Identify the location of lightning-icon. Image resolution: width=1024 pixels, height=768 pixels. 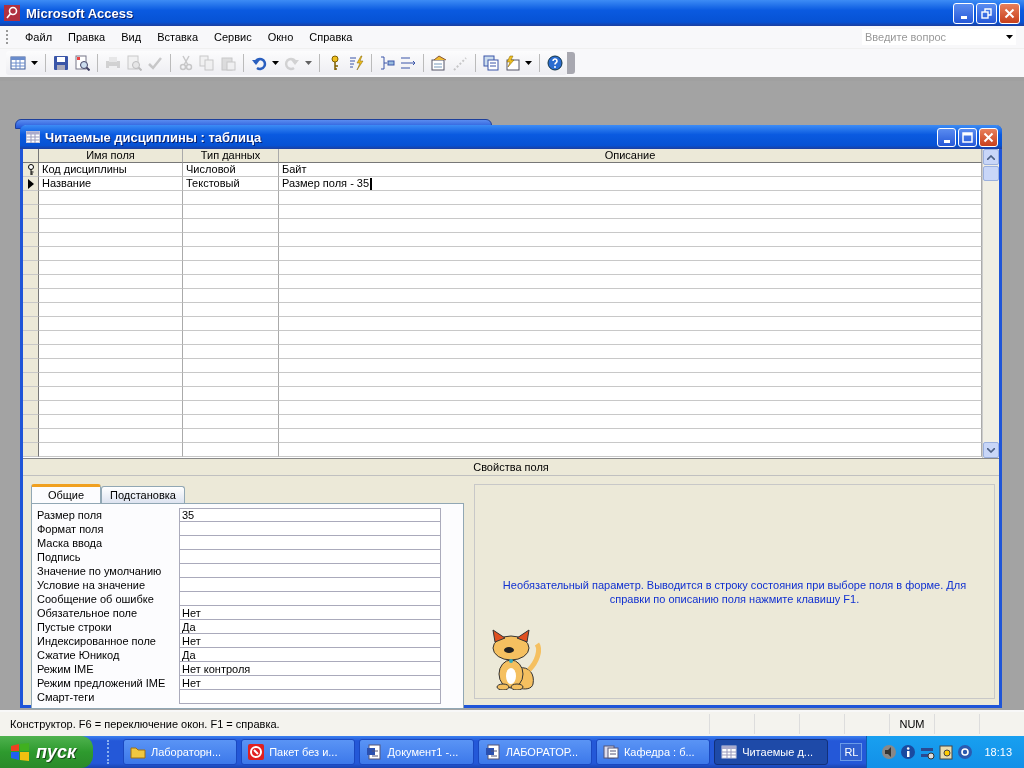
(356, 63).